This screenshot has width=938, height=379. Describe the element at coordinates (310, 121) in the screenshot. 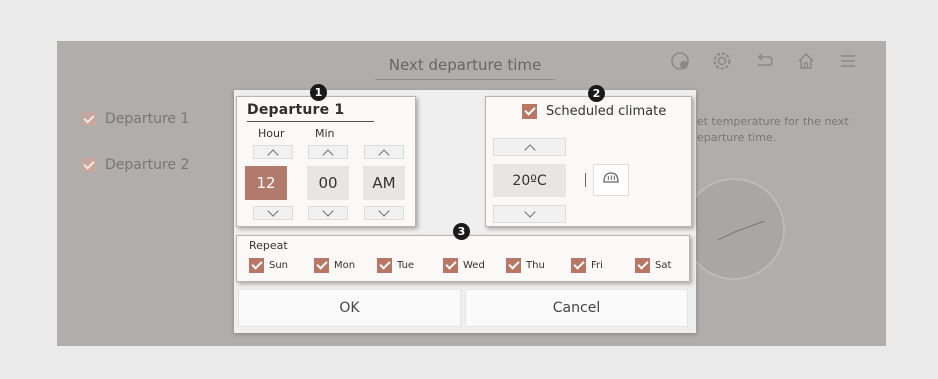

I see `title-underline` at that location.